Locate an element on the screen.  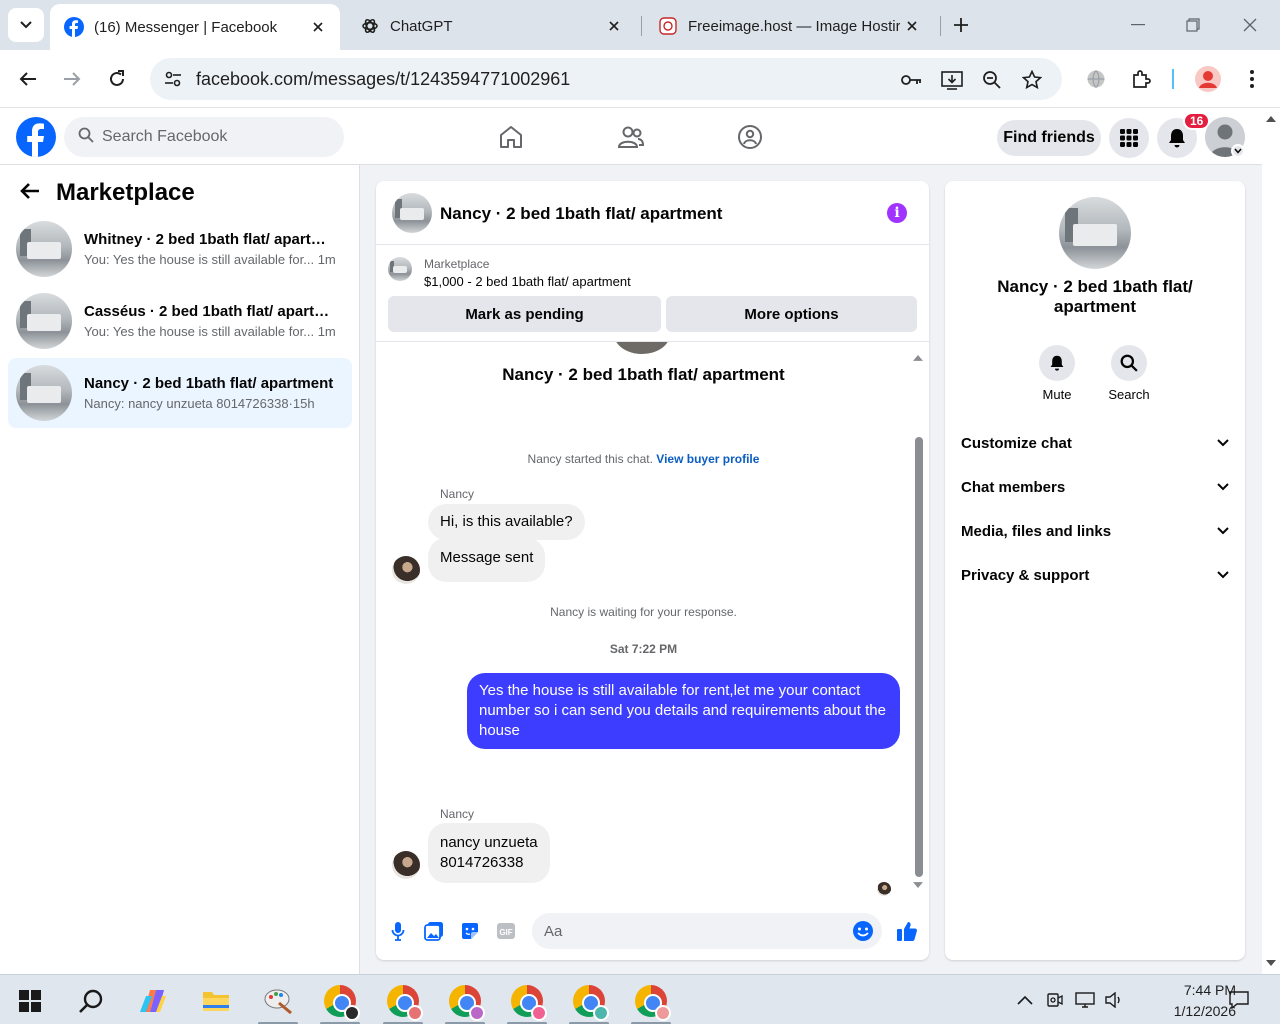
message-input is located at coordinates (694, 931).